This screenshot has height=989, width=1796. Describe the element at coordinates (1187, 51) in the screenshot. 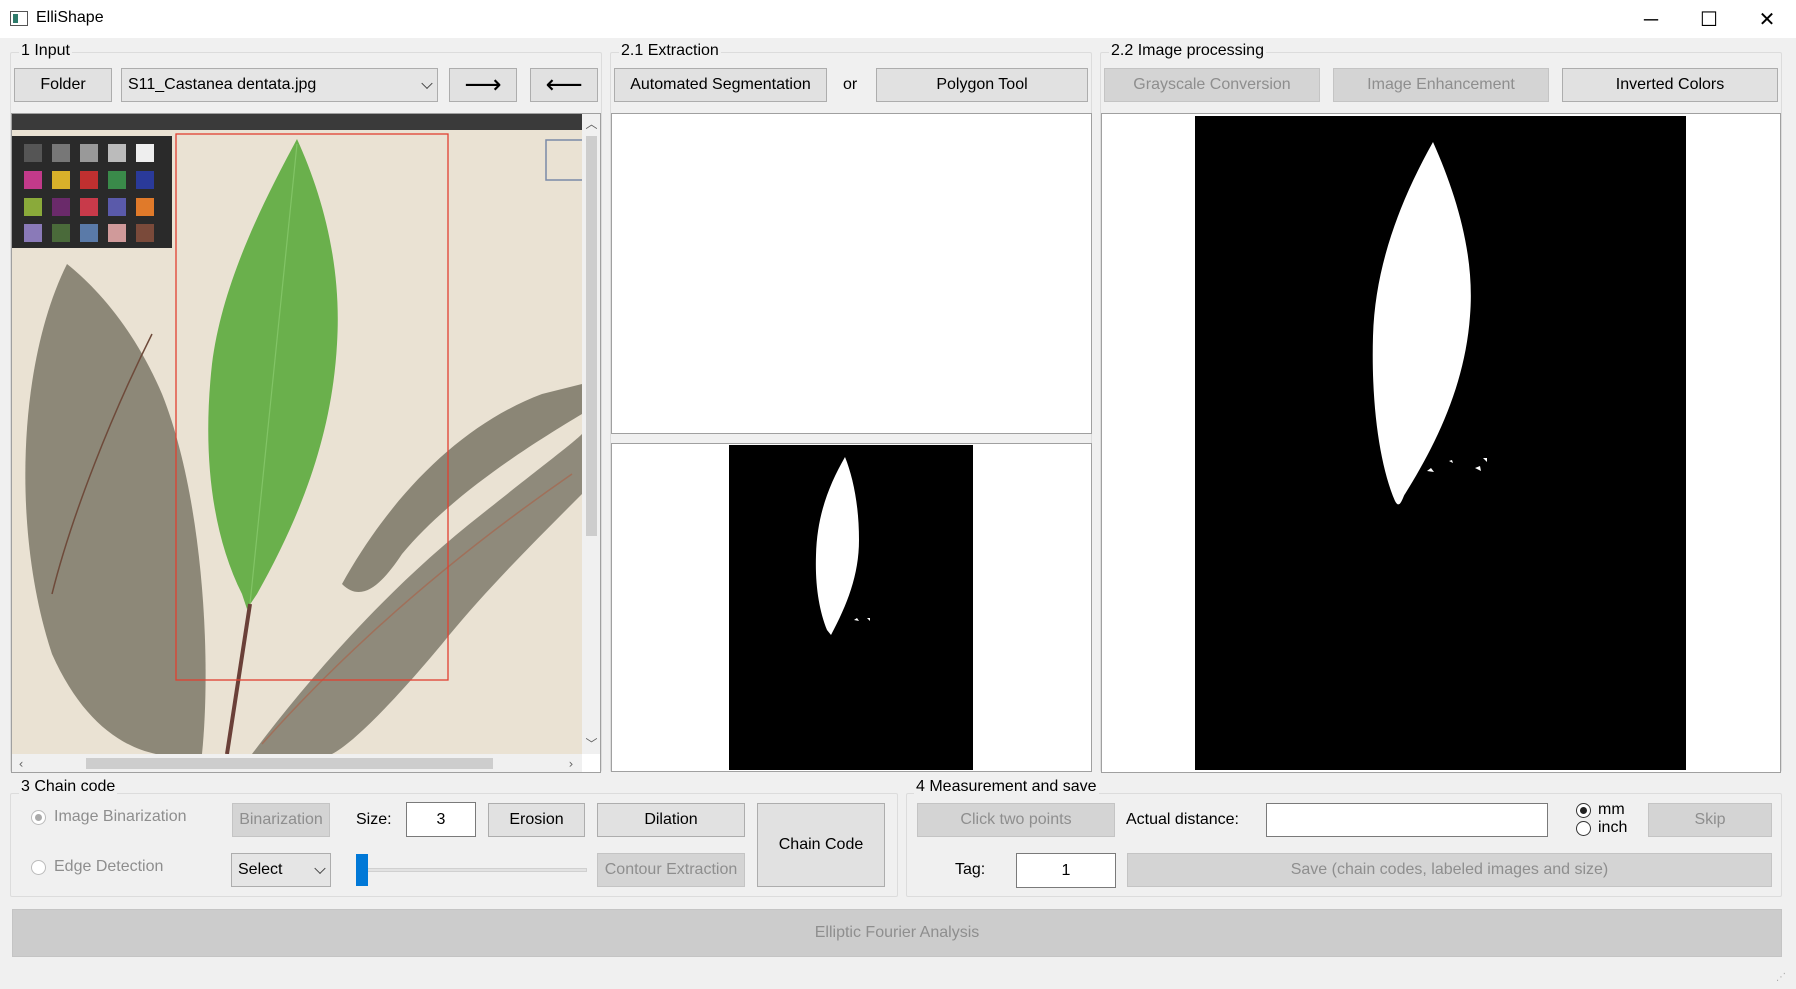

I see `processing-group-label: 2.2 Image processing` at that location.